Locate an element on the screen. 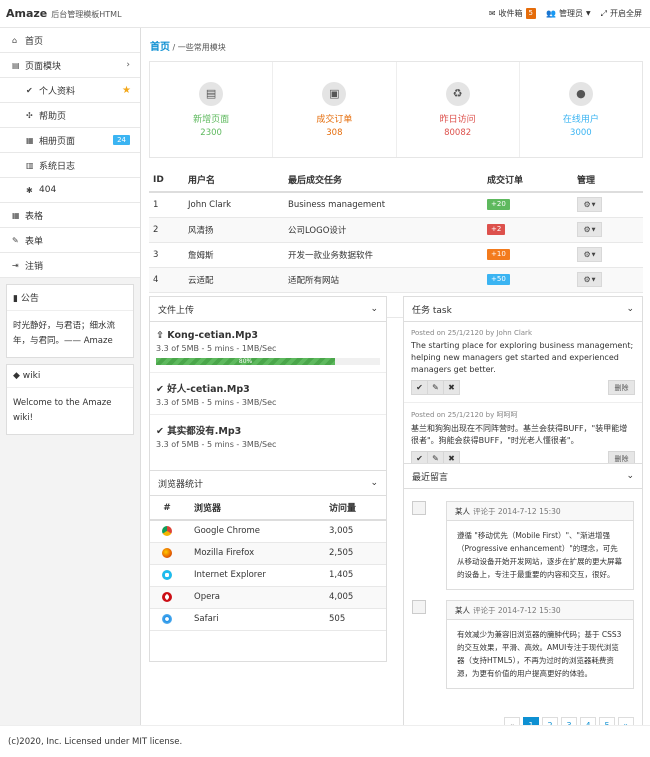  table-row: 1 John Clark Business management +20 ⚙ ▼ is located at coordinates (396, 205).